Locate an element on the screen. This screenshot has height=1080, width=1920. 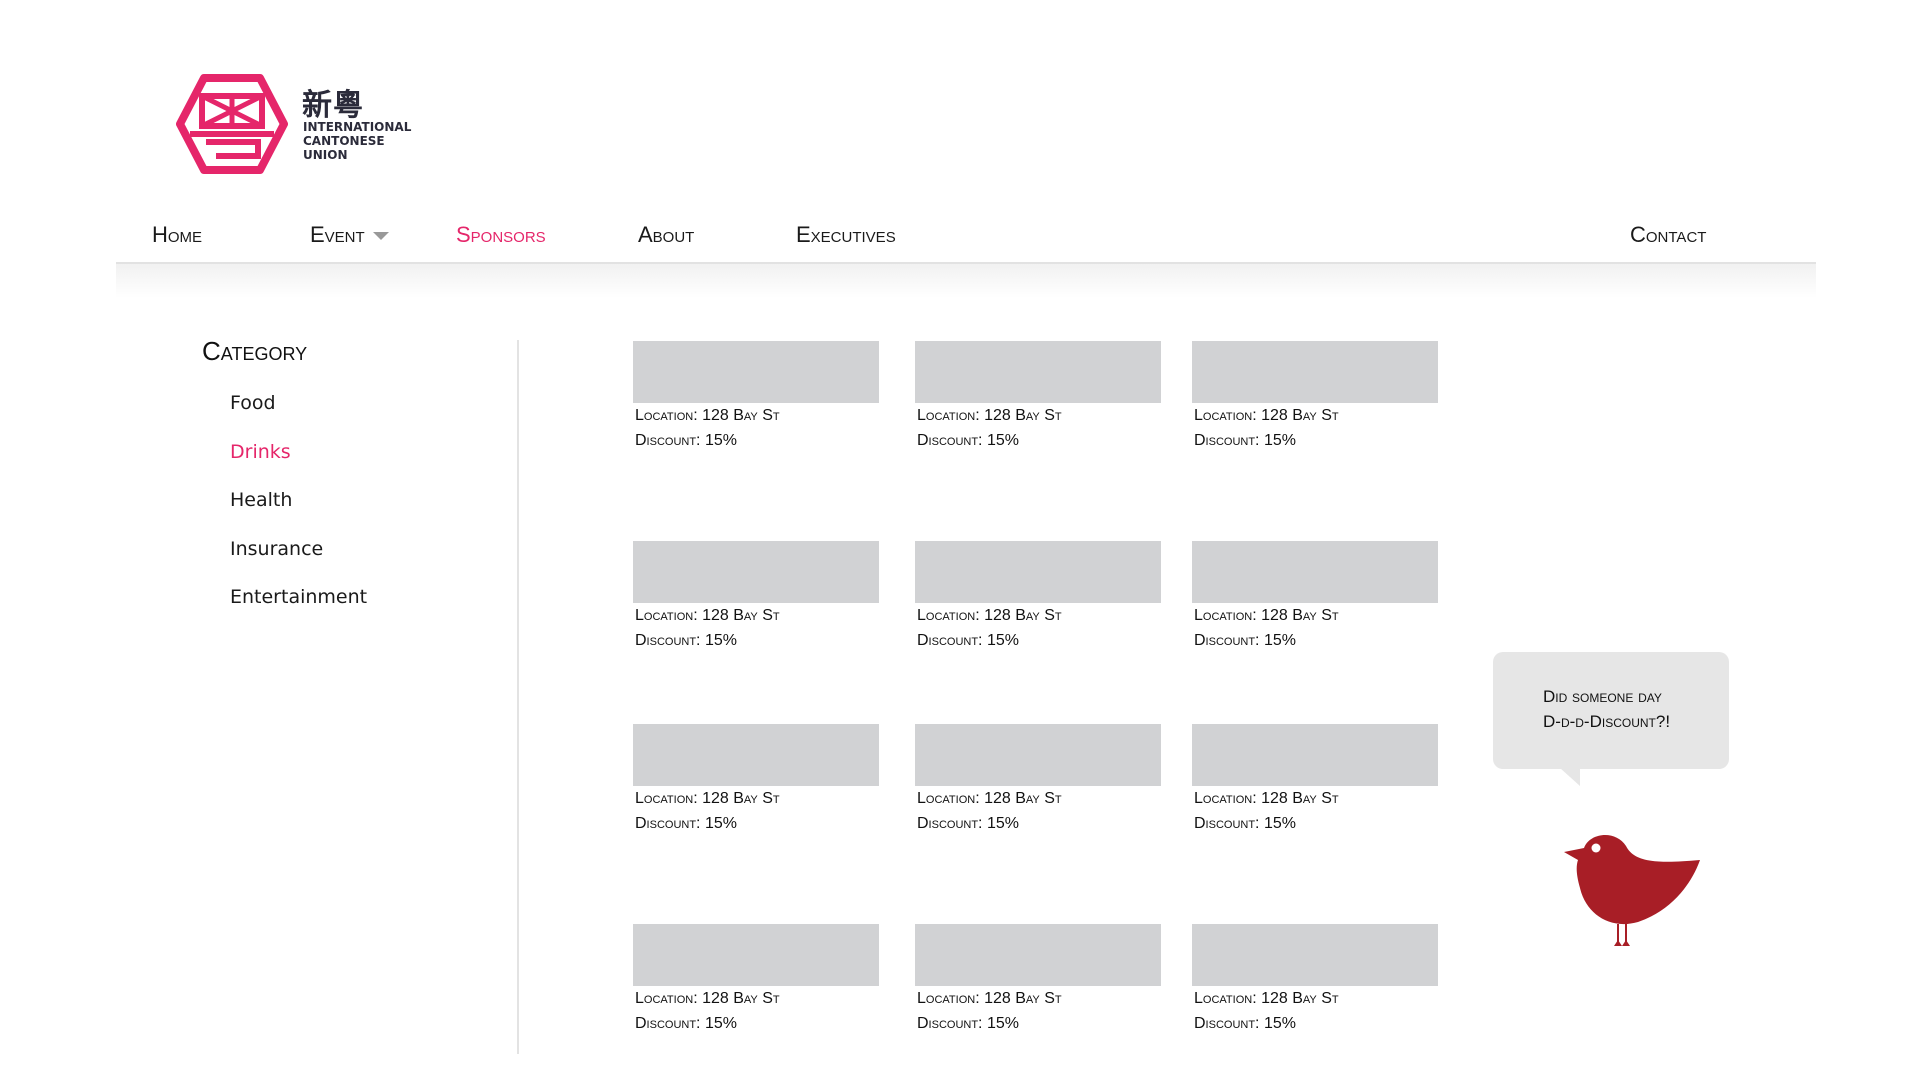
nav-home: Home is located at coordinates (177, 235).